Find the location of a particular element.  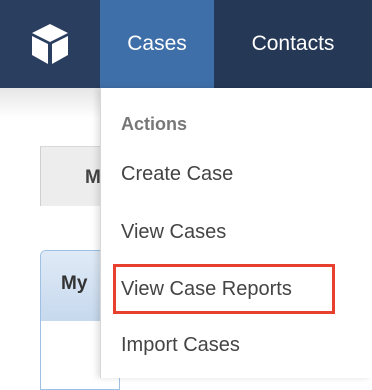

menu-item-view-case-reports: View Case Reports is located at coordinates (206, 289).